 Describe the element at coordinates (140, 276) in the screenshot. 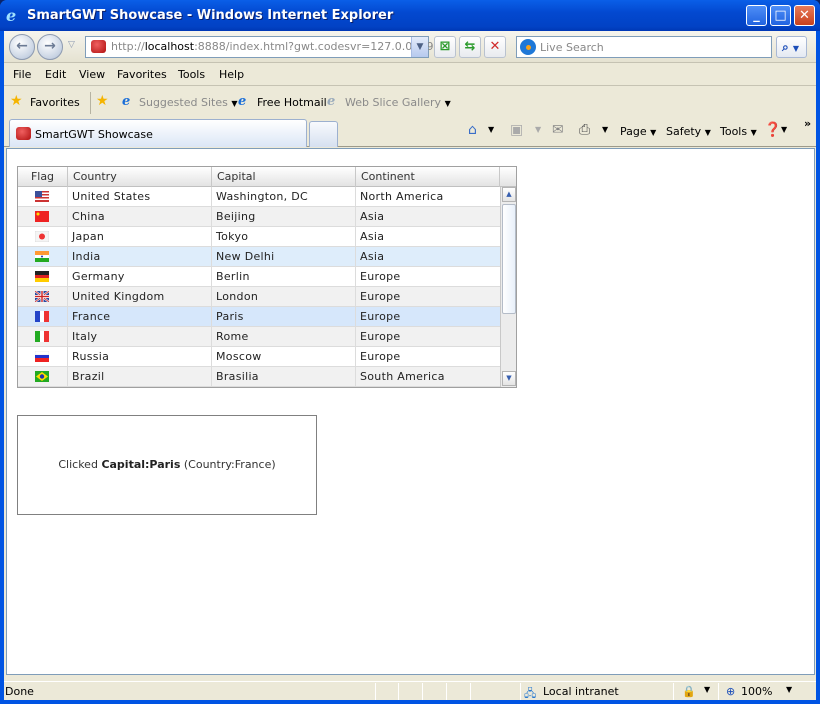

I see `country-cell: Germany` at that location.